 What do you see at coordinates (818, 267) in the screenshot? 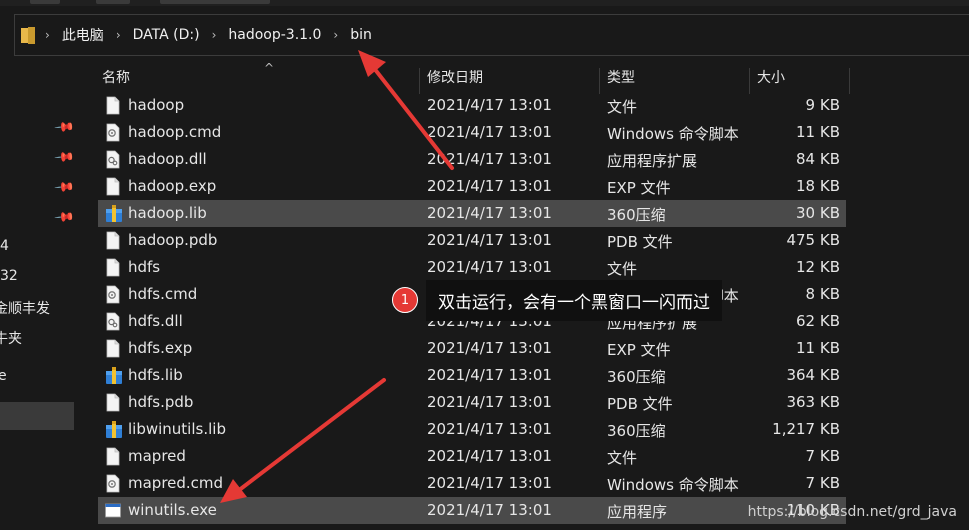
I see `file-size: 12 KB` at bounding box center [818, 267].